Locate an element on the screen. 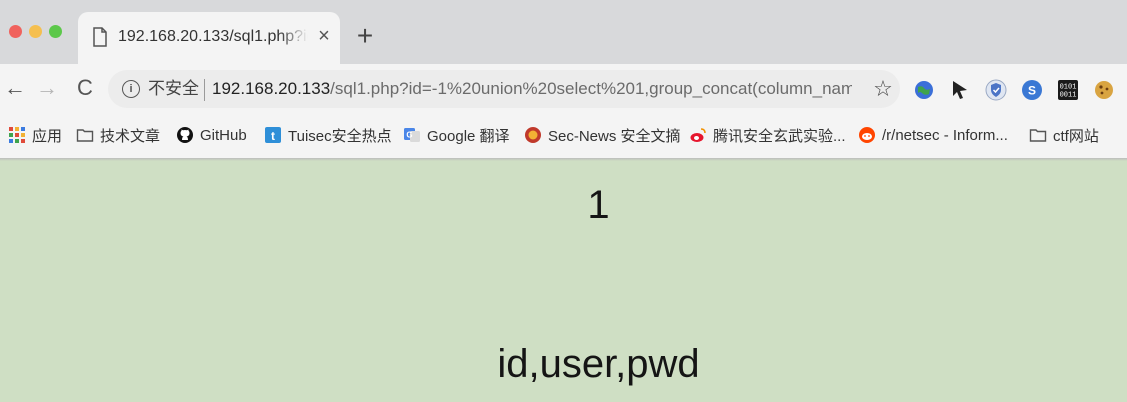 Image resolution: width=1127 pixels, height=402 pixels. query-result-columns: id,user,pwd is located at coordinates (598, 364).